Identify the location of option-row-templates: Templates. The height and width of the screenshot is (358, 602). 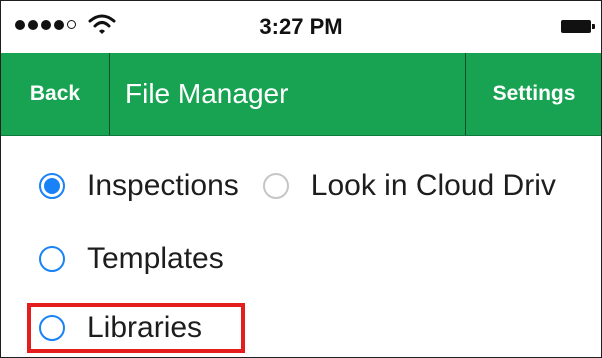
(131, 259).